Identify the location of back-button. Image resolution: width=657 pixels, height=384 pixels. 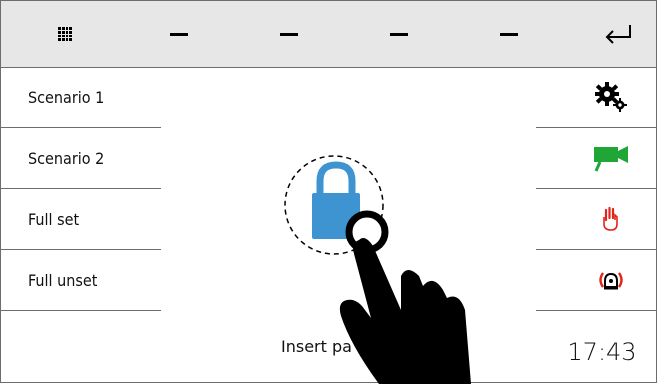
(618, 34).